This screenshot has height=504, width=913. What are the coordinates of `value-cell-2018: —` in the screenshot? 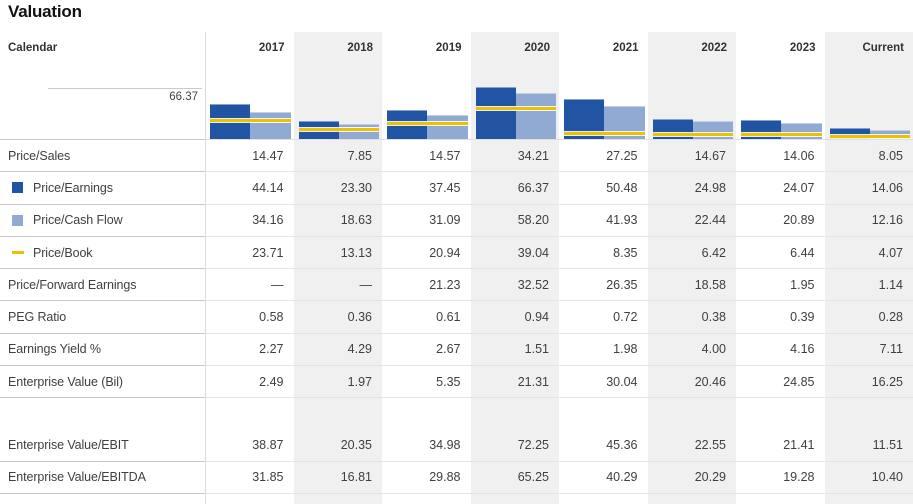 It's located at (366, 284).